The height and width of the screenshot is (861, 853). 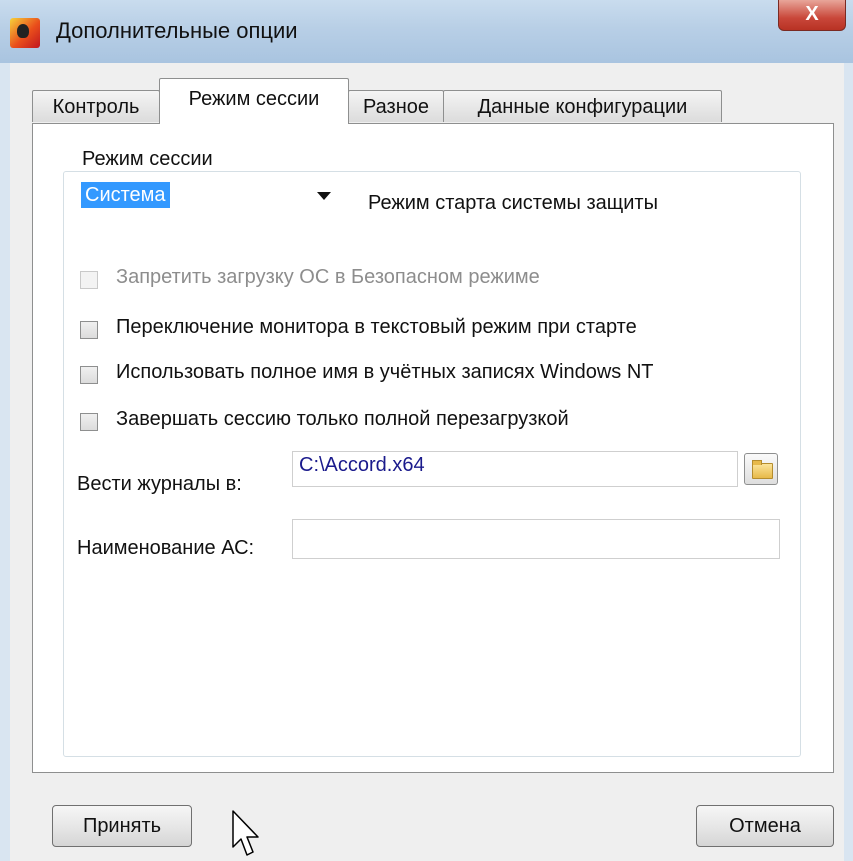 I want to click on logs-path-label: Вести журналы в:, so click(x=159, y=484).